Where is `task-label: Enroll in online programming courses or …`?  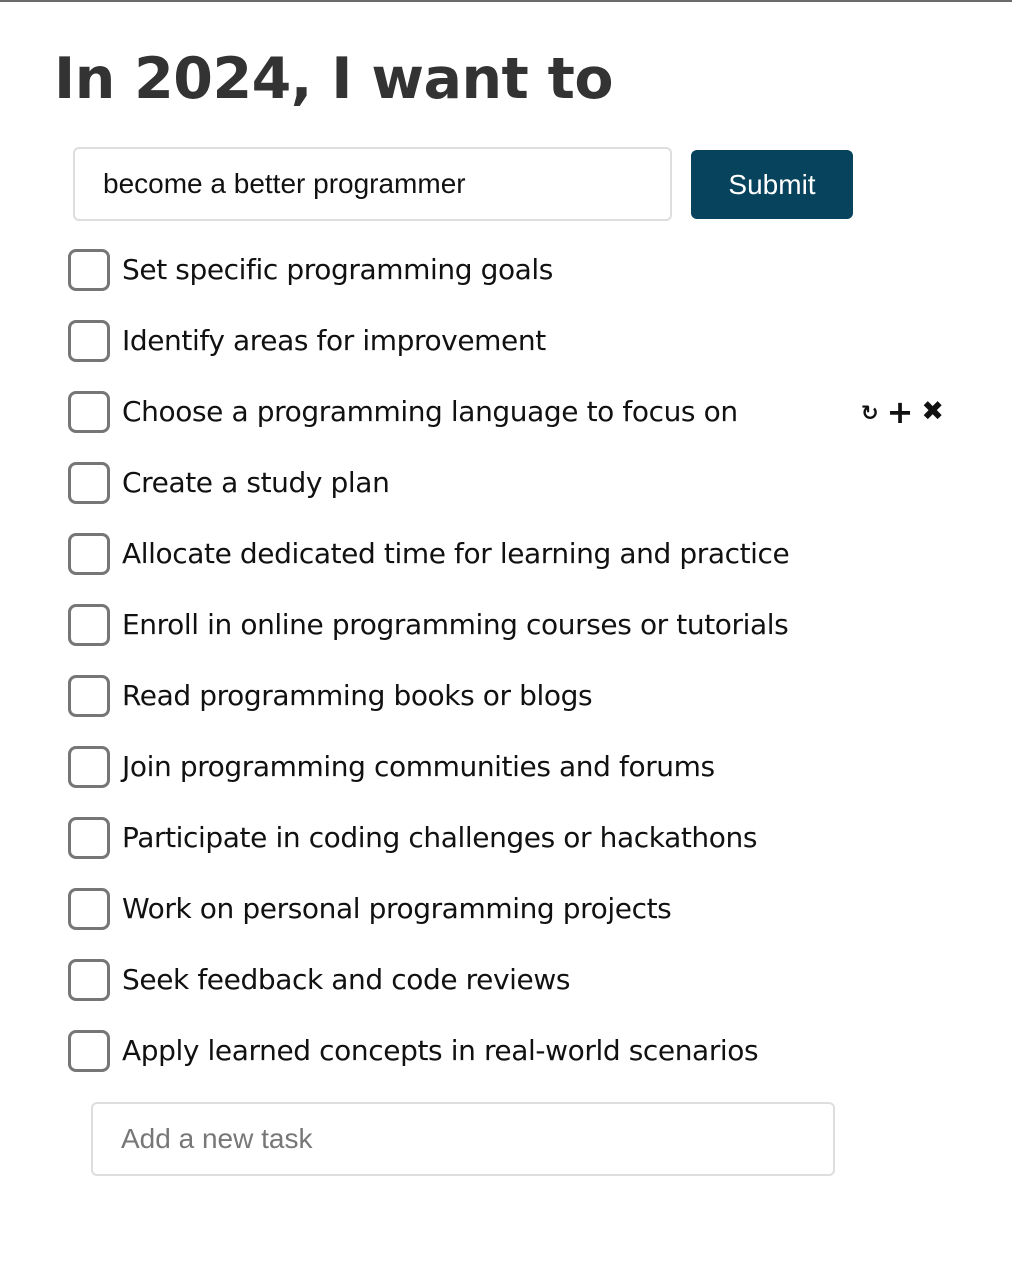 task-label: Enroll in online programming courses or … is located at coordinates (455, 624).